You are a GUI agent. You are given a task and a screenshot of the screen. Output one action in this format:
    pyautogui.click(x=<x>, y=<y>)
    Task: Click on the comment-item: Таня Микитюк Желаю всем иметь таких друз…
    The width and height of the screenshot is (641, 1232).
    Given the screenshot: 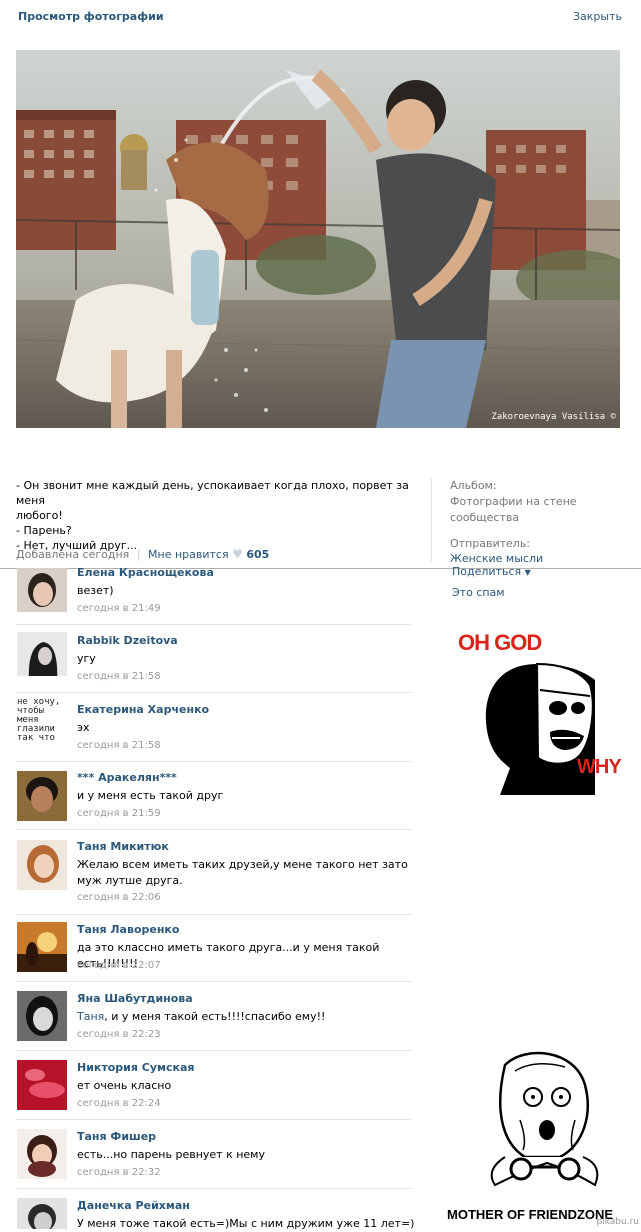 What is the action you would take?
    pyautogui.click(x=213, y=883)
    